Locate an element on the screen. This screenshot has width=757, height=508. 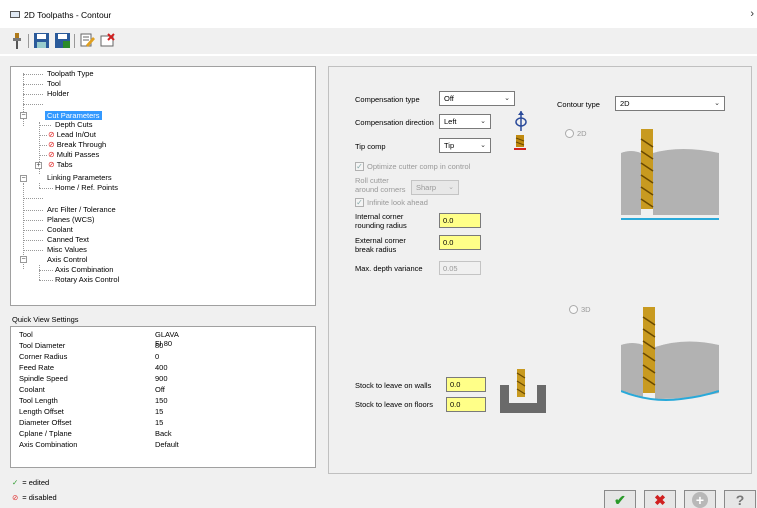
table-row: Length Offset 15 is located at coordinates (91, 411).